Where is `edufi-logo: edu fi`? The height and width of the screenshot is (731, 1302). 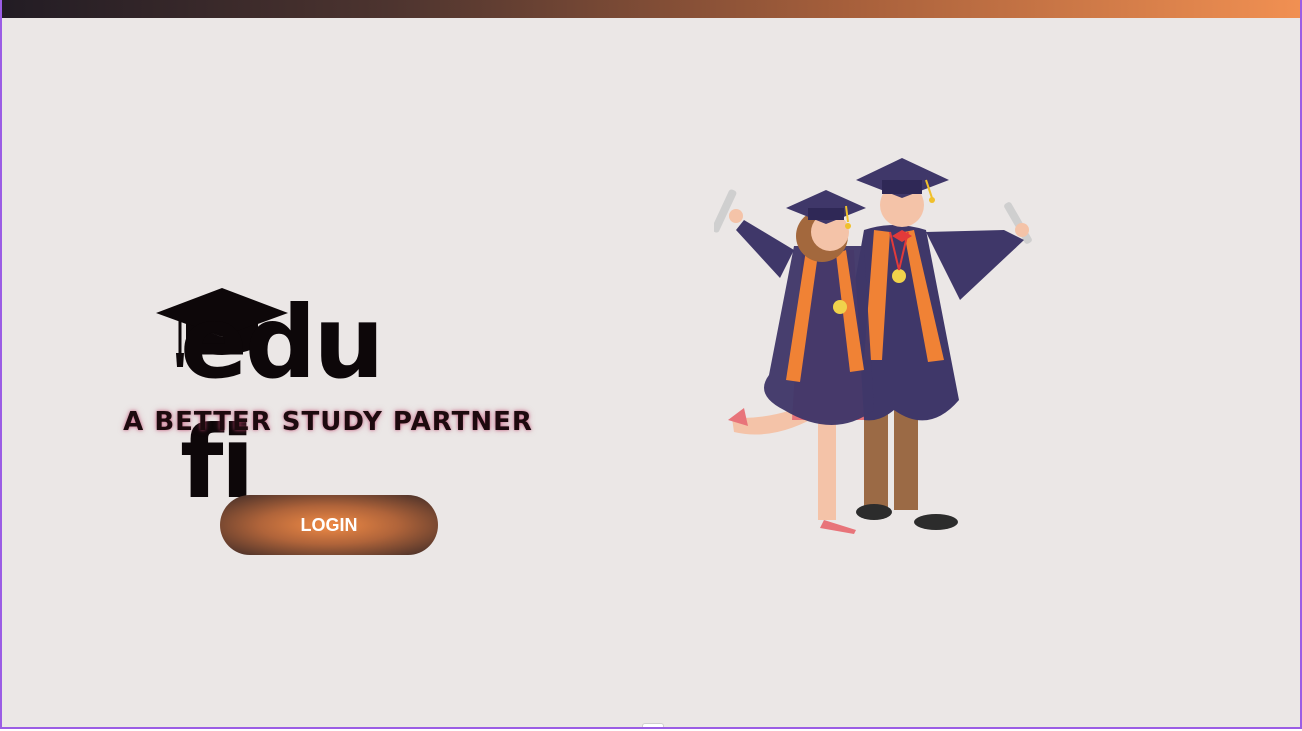 edufi-logo: edu fi is located at coordinates (317, 402).